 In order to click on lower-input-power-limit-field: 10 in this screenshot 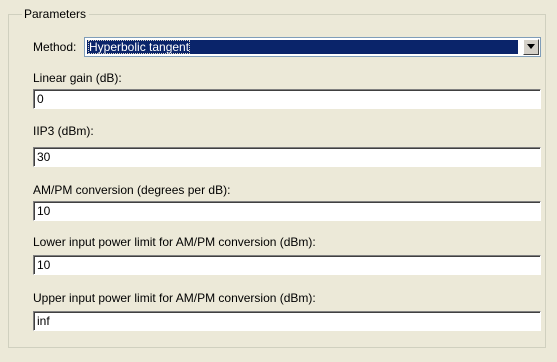, I will do `click(287, 265)`.